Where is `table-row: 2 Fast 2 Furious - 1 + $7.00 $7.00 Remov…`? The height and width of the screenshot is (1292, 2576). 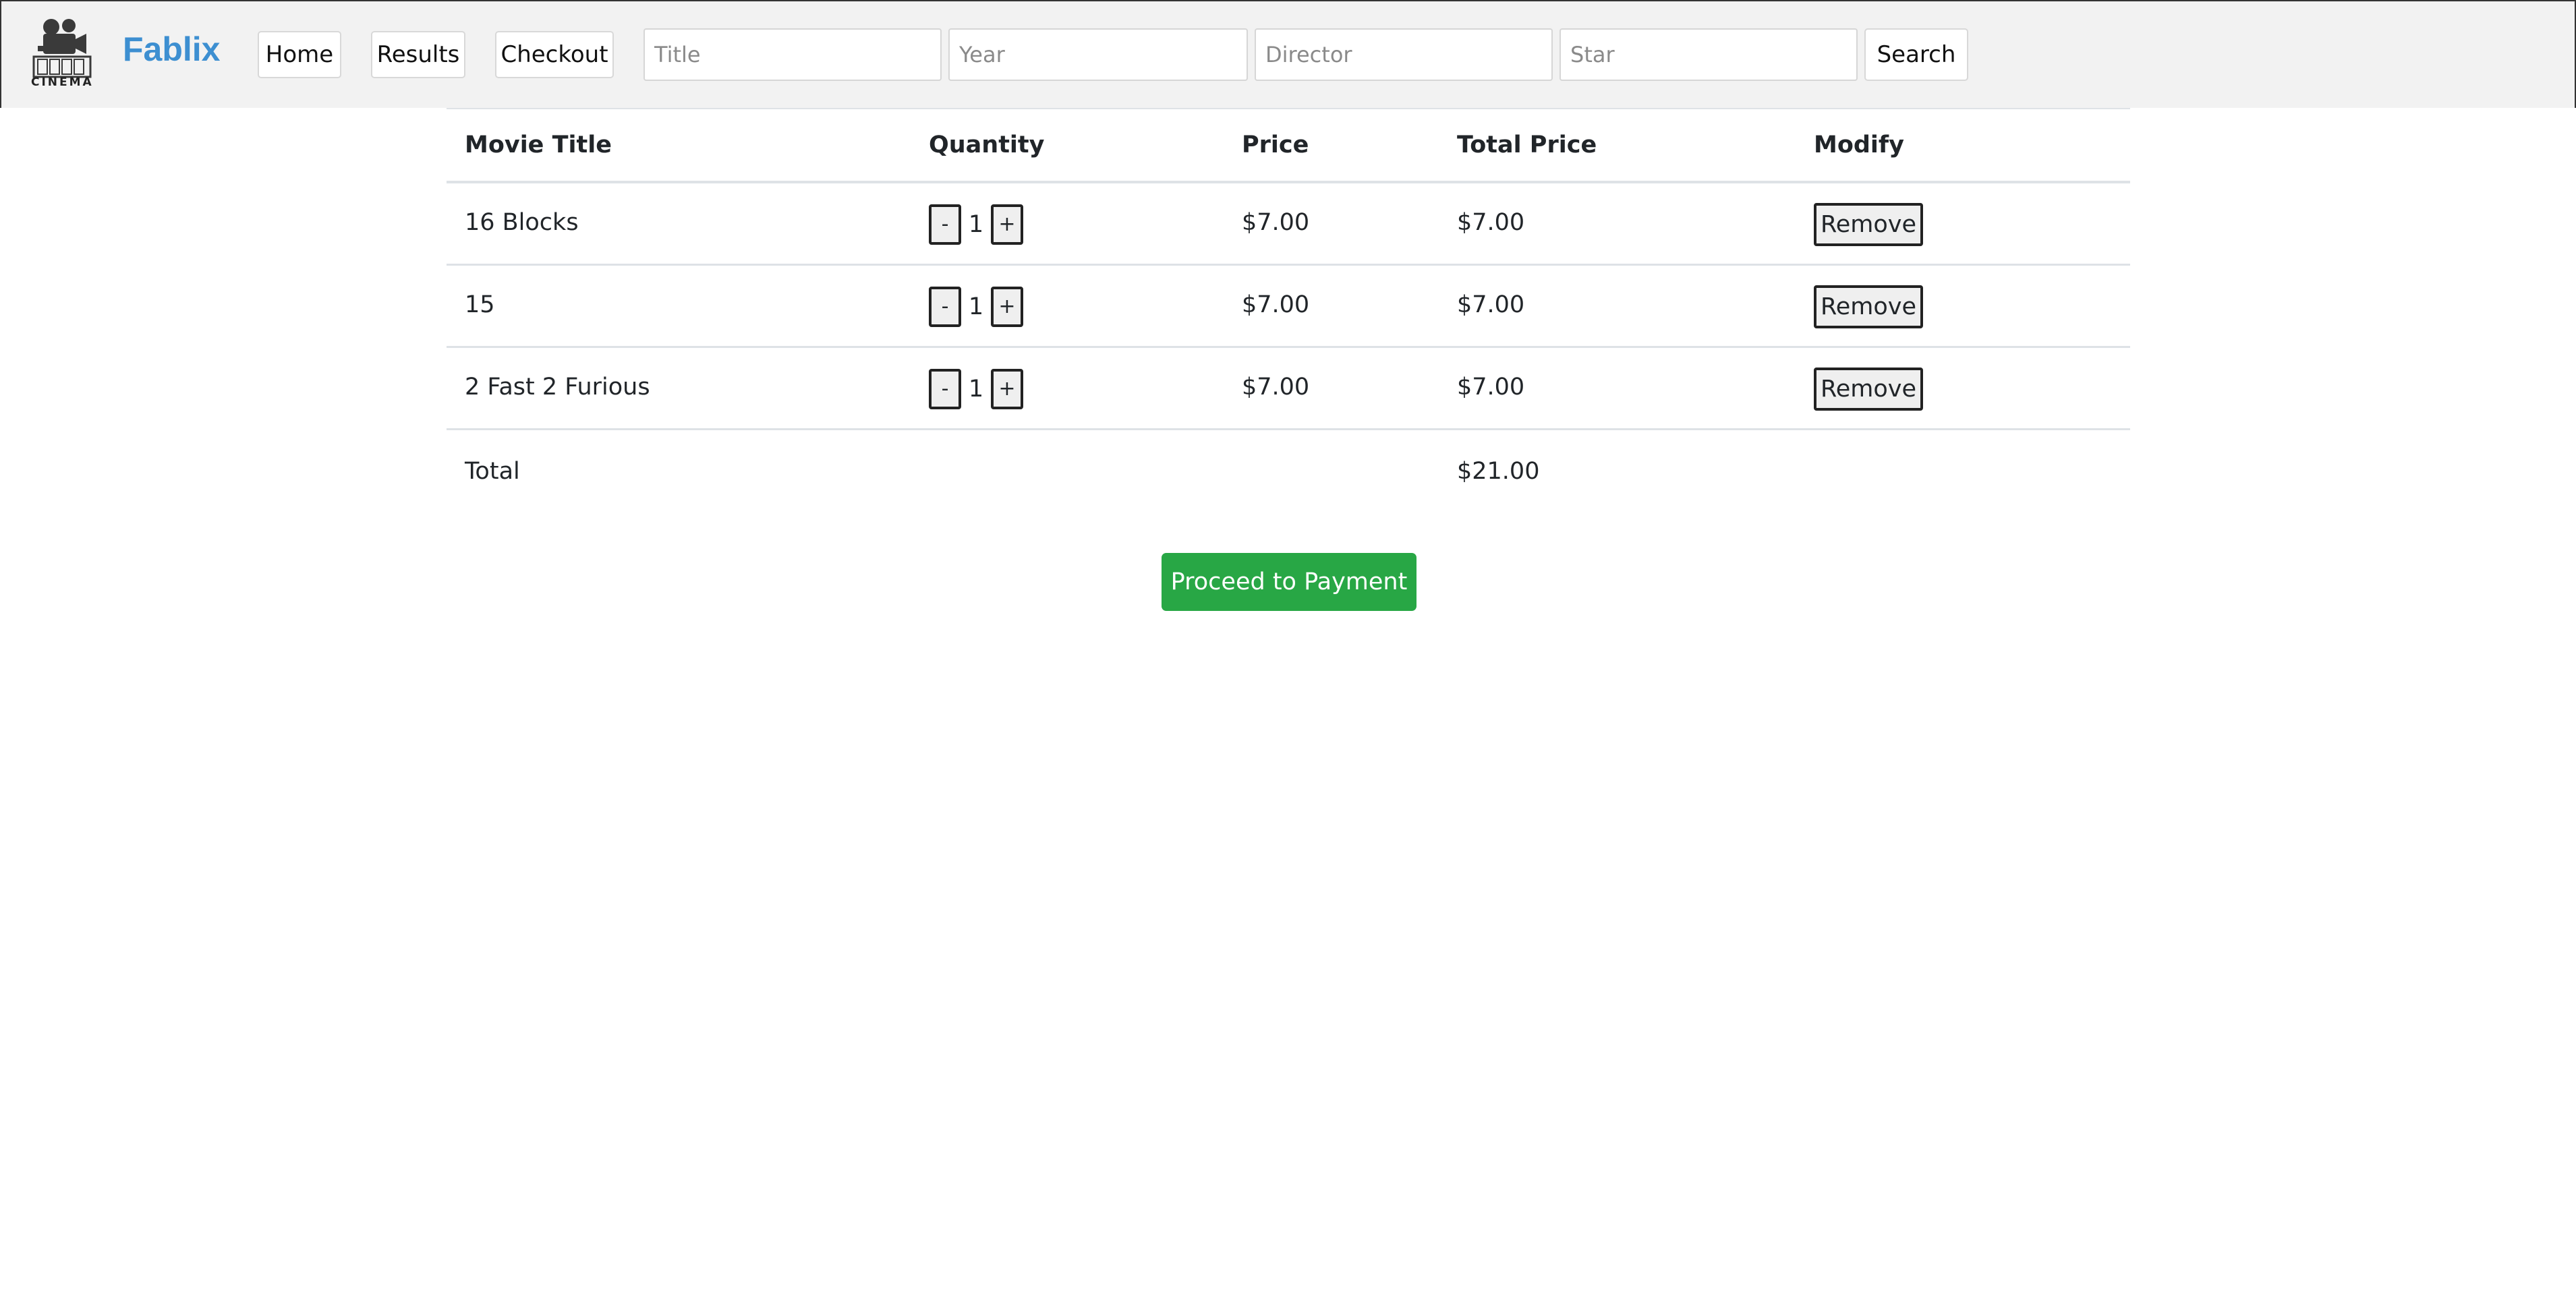
table-row: 2 Fast 2 Furious - 1 + $7.00 $7.00 Remov… is located at coordinates (1288, 389).